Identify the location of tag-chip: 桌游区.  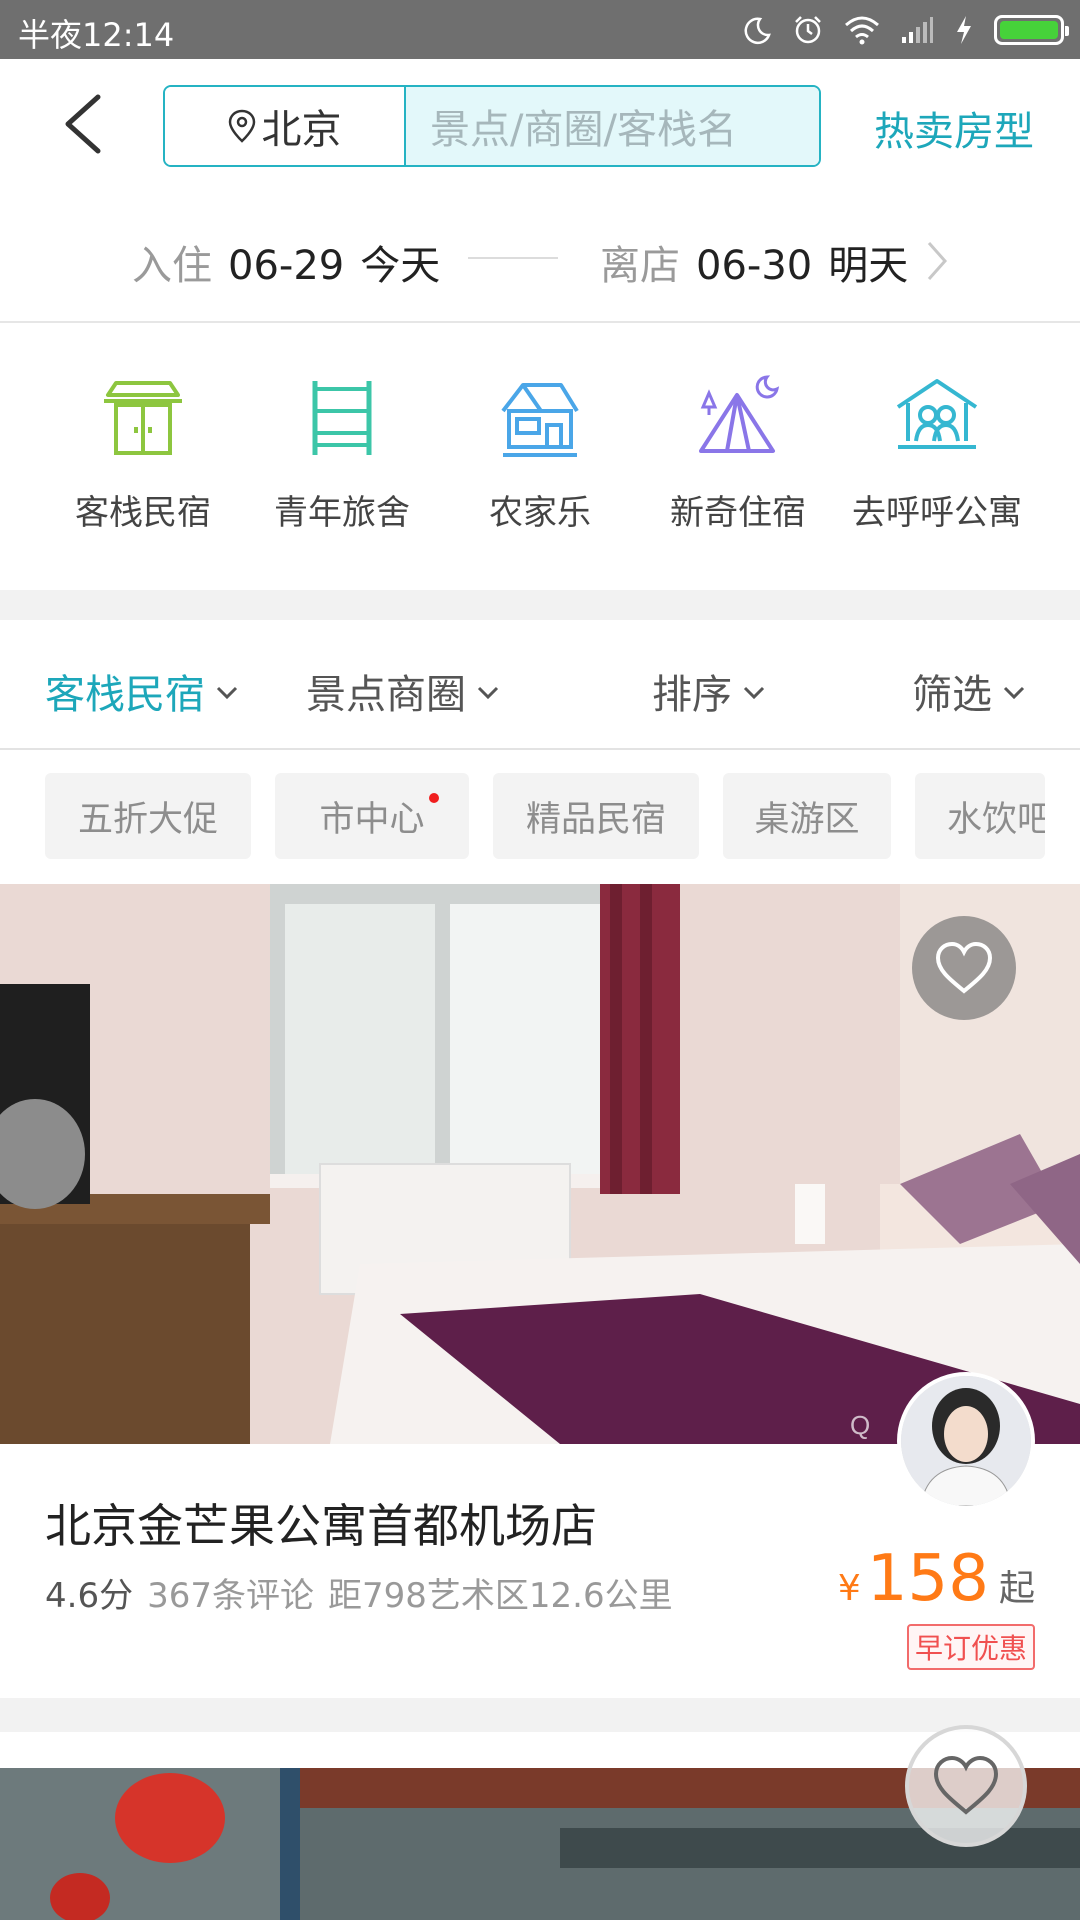
(807, 816).